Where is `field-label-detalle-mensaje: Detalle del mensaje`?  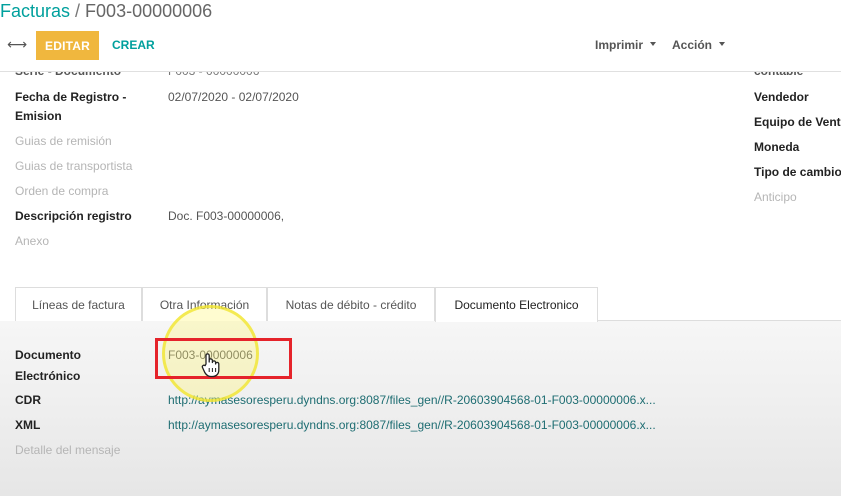 field-label-detalle-mensaje: Detalle del mensaje is located at coordinates (68, 450).